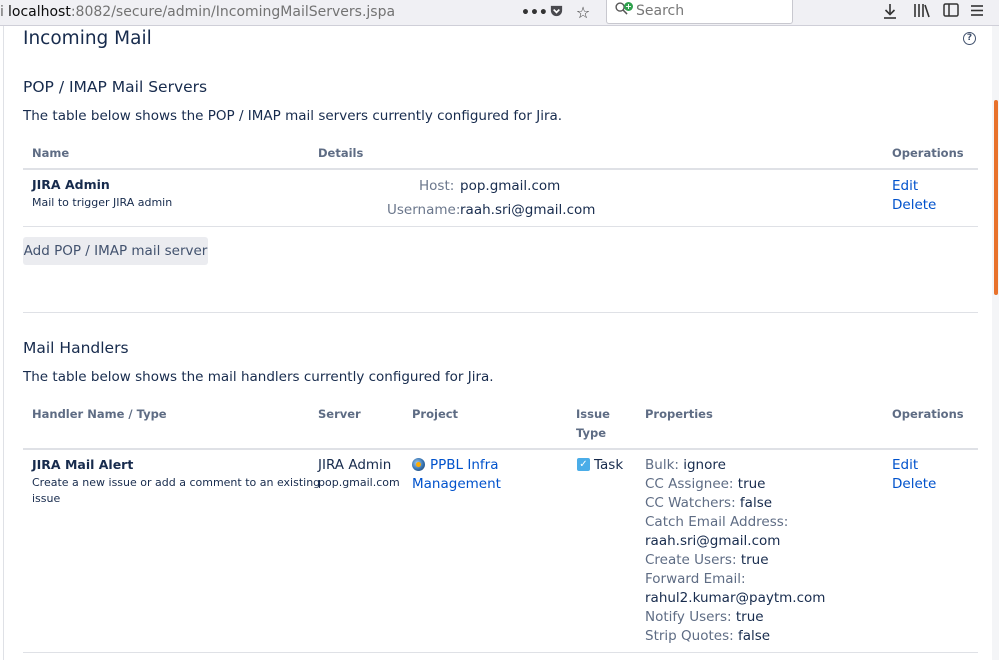  What do you see at coordinates (464, 465) in the screenshot?
I see `project-link-line1: PPBL Infra` at bounding box center [464, 465].